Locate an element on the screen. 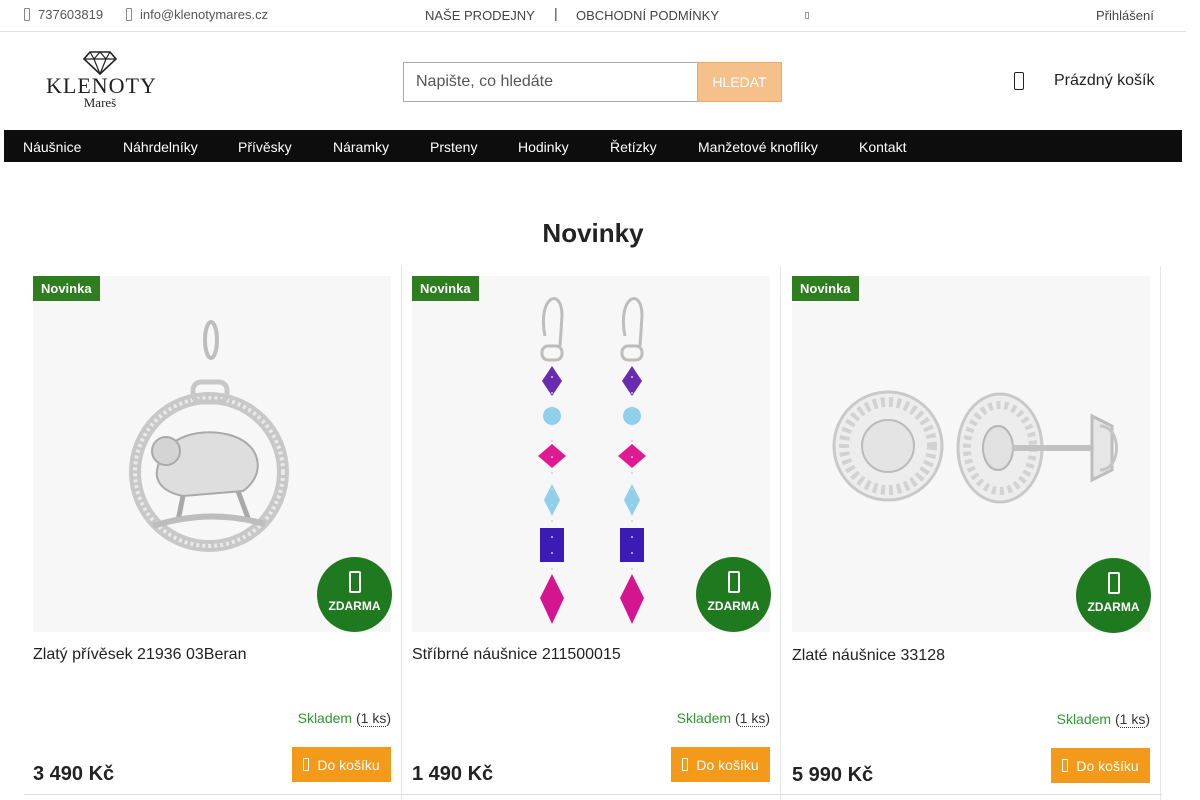  product-price: 3 490 Kč is located at coordinates (74, 774).